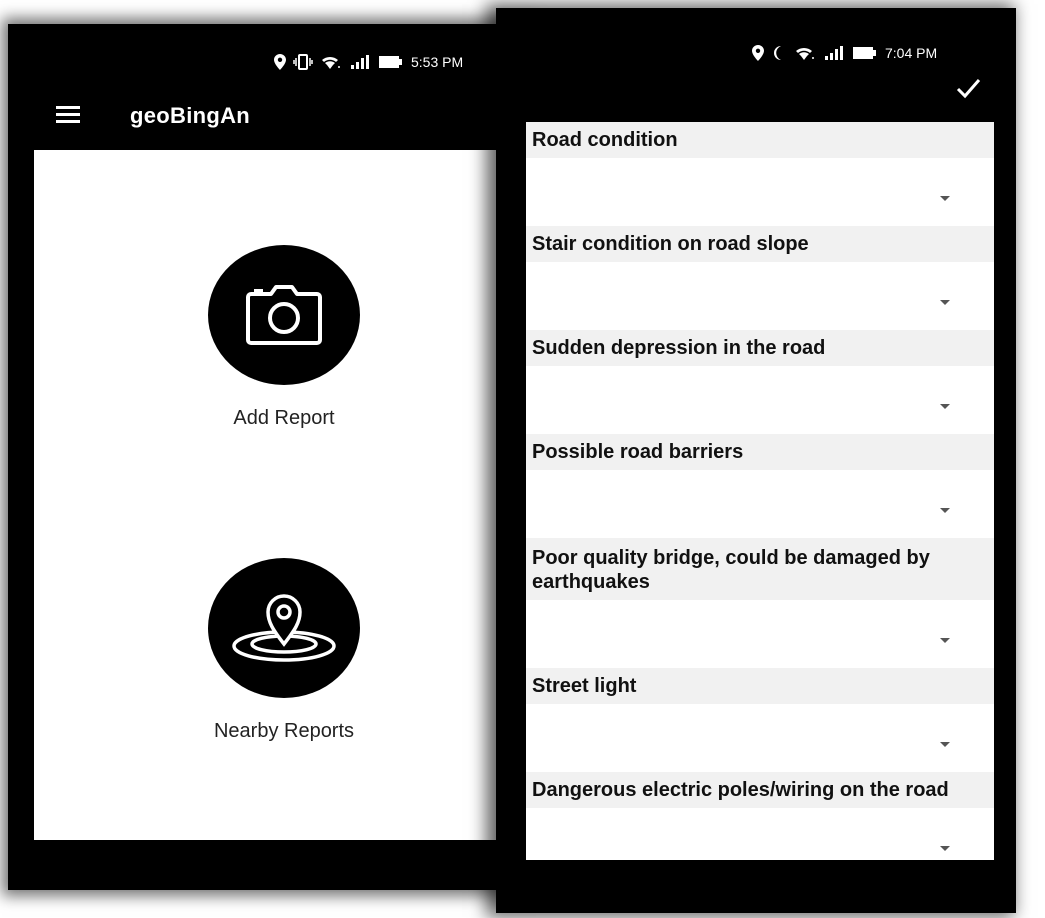 This screenshot has height=918, width=1045. What do you see at coordinates (760, 244) in the screenshot?
I see `field-label: Stair condition on road slope` at bounding box center [760, 244].